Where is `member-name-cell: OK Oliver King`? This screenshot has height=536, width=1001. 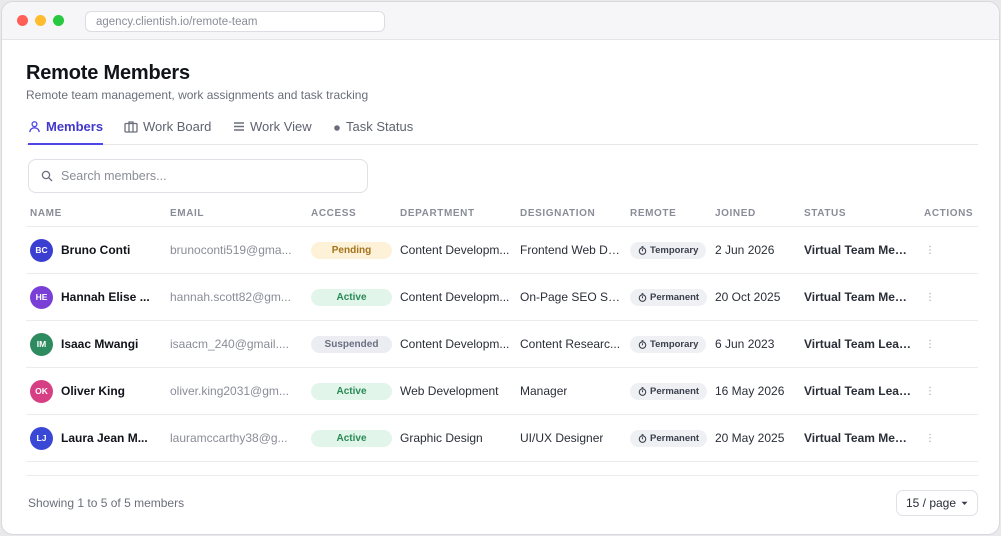 member-name-cell: OK Oliver King is located at coordinates (95, 391).